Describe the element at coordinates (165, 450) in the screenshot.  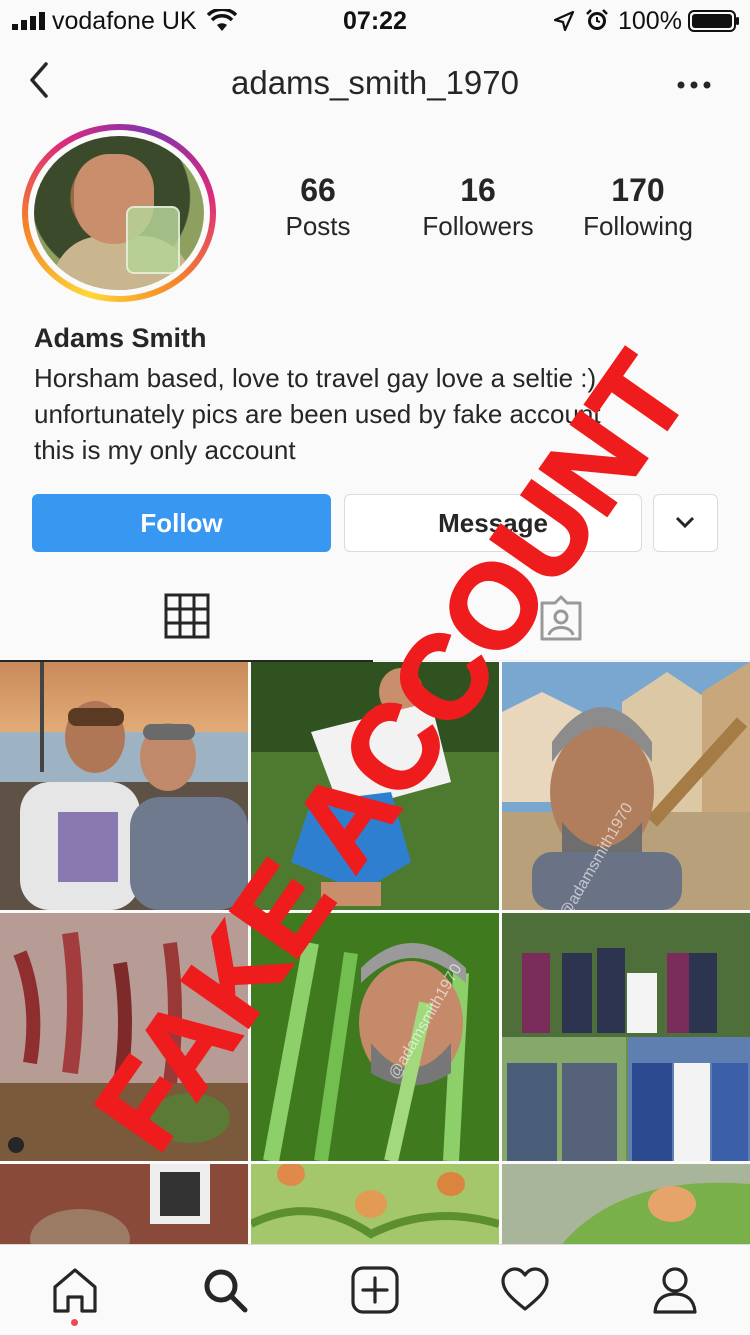
I see `bio-line: this is my only account` at that location.